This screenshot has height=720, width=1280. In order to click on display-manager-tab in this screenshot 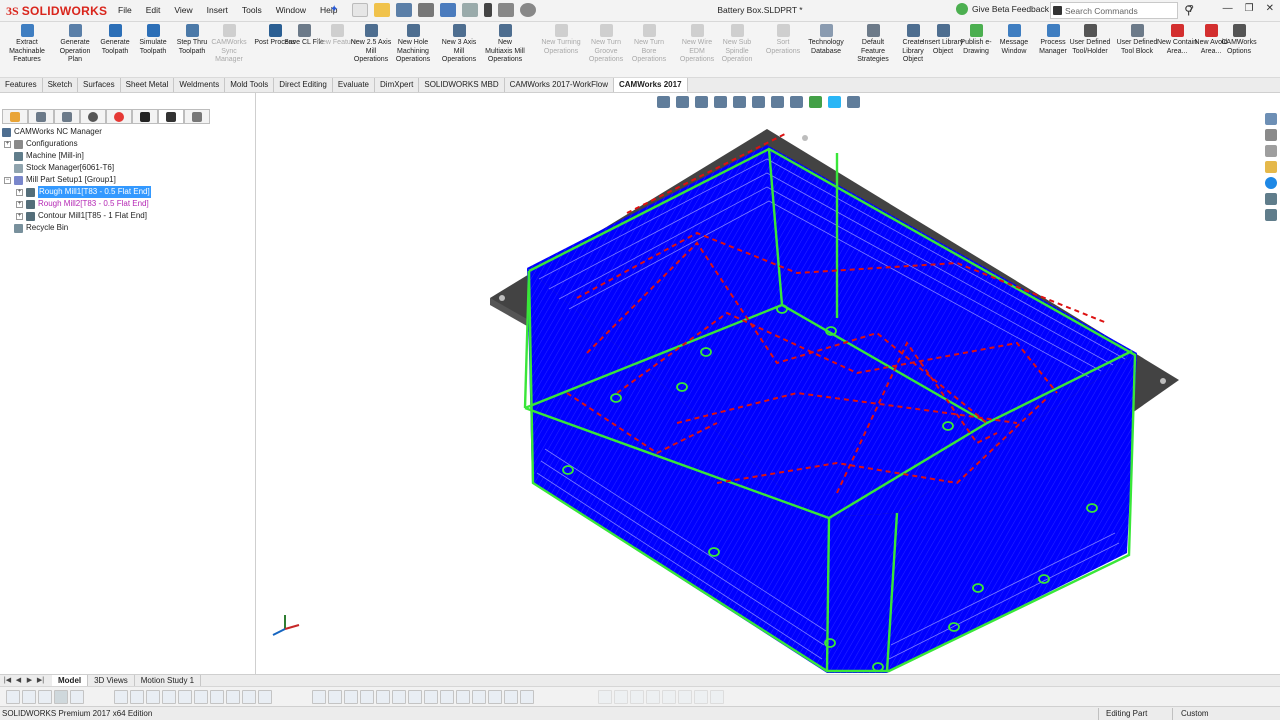, I will do `click(119, 116)`.